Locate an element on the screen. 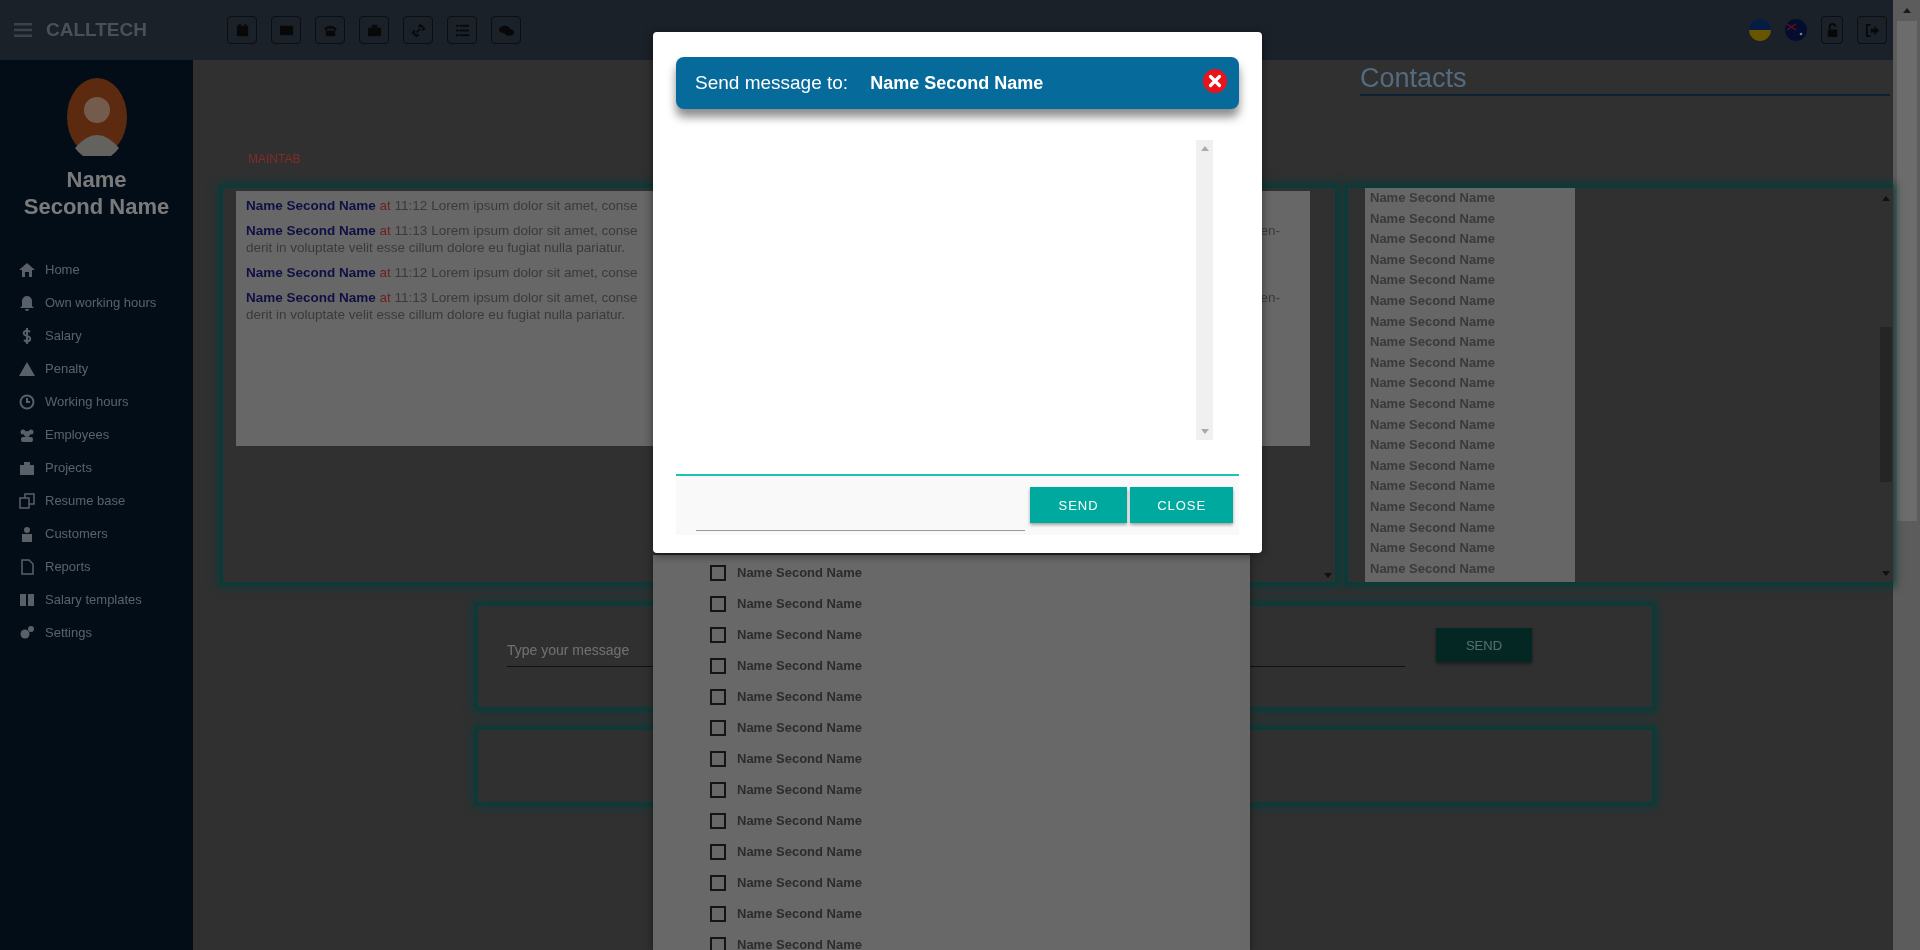 The image size is (1920, 950). flag-icon is located at coordinates (1796, 30).